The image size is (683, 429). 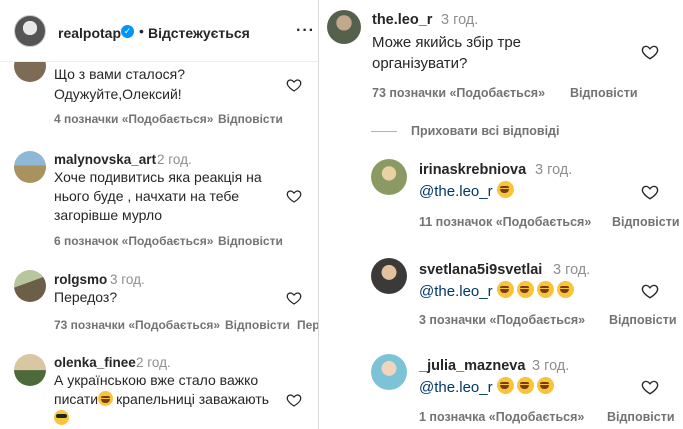 I want to click on sunglasses-emoji-icon, so click(x=61, y=417).